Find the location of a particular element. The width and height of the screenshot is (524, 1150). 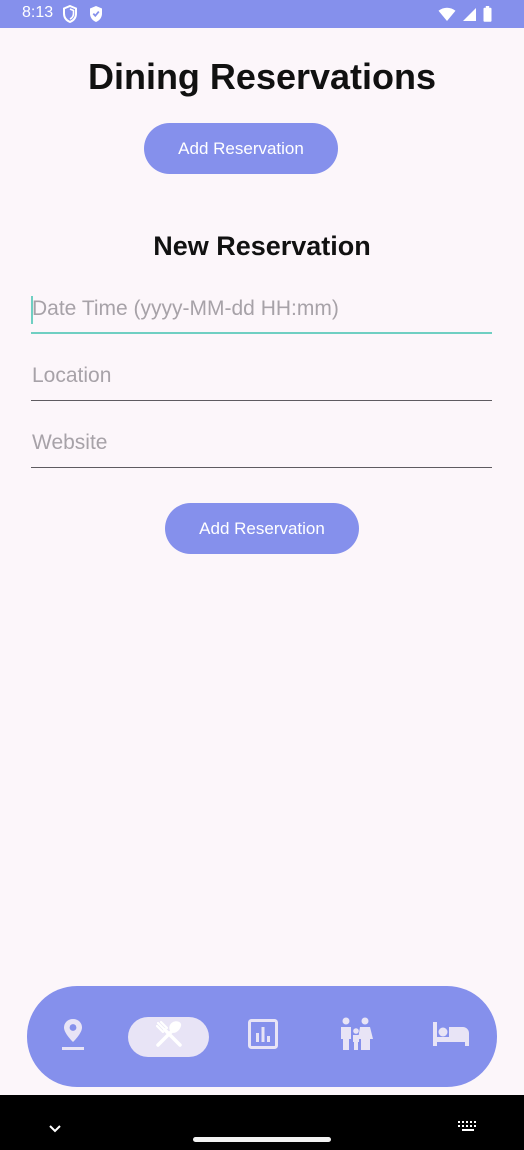

nav-item-statistics is located at coordinates (263, 1036).